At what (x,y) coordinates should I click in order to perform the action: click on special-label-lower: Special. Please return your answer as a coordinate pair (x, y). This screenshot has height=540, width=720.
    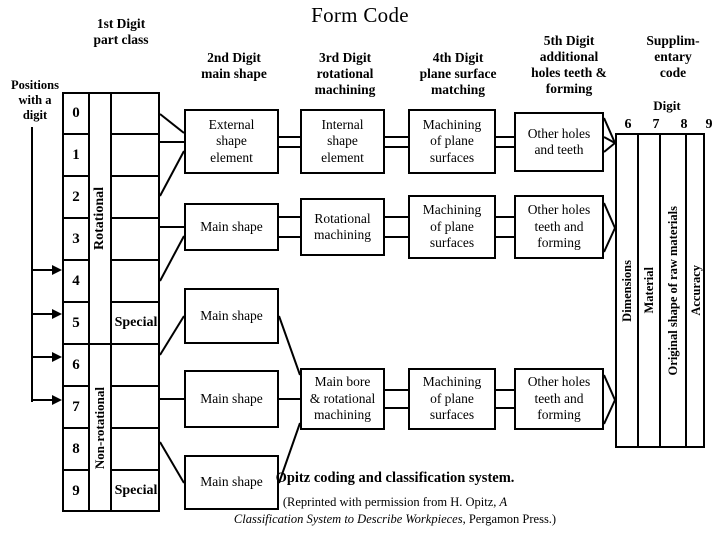
    Looking at the image, I should click on (136, 490).